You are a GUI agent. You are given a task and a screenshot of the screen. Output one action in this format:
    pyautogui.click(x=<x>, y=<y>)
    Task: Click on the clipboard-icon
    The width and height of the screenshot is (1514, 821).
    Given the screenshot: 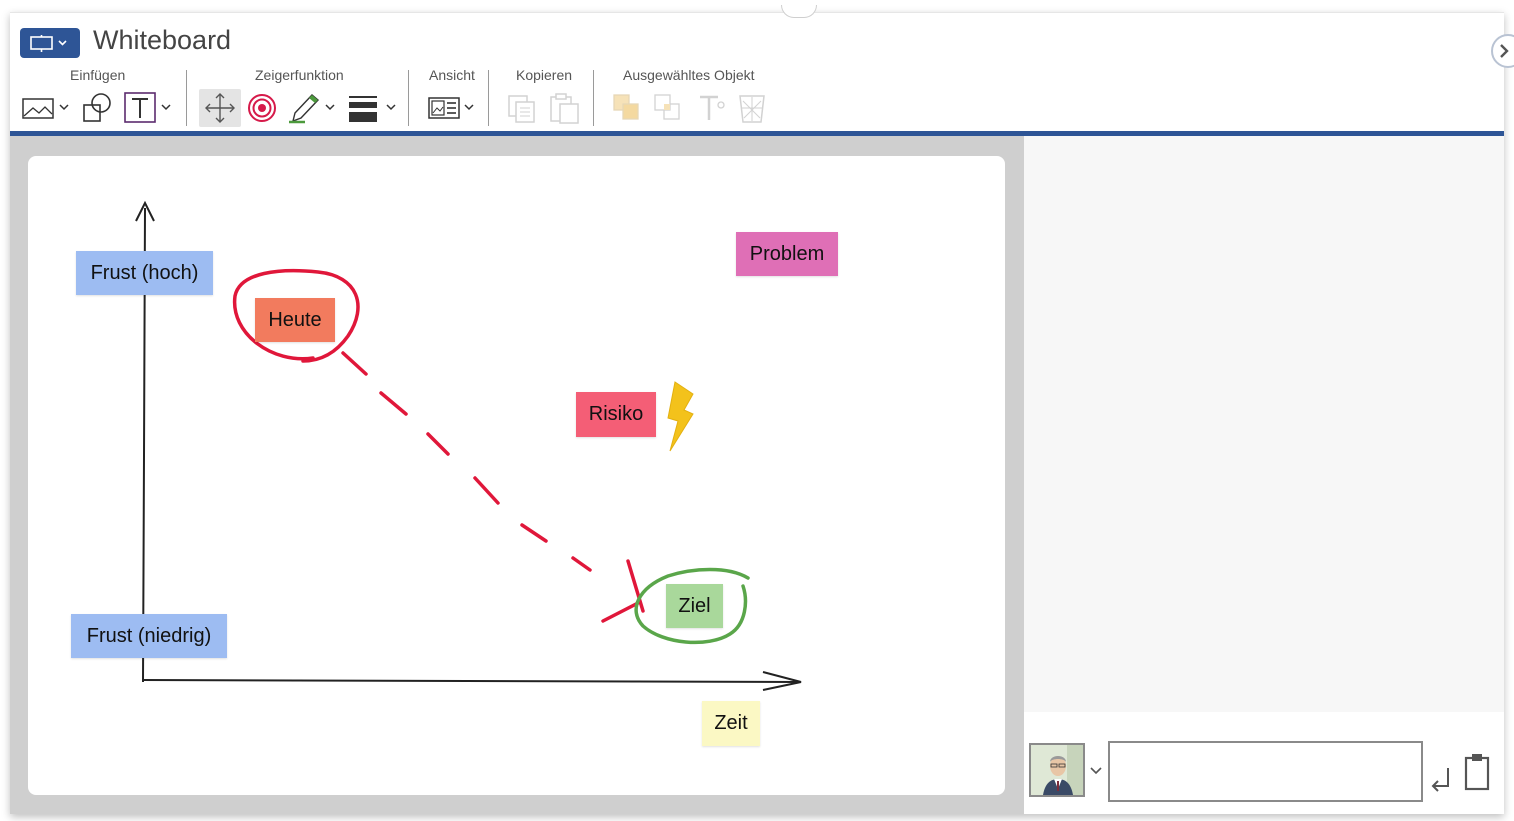 What is the action you would take?
    pyautogui.click(x=1477, y=772)
    